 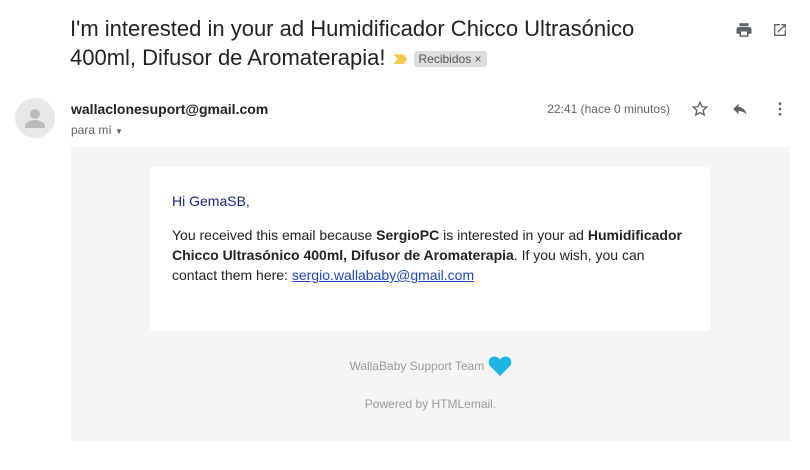 I want to click on label-chip: Recibidos ×, so click(x=450, y=59).